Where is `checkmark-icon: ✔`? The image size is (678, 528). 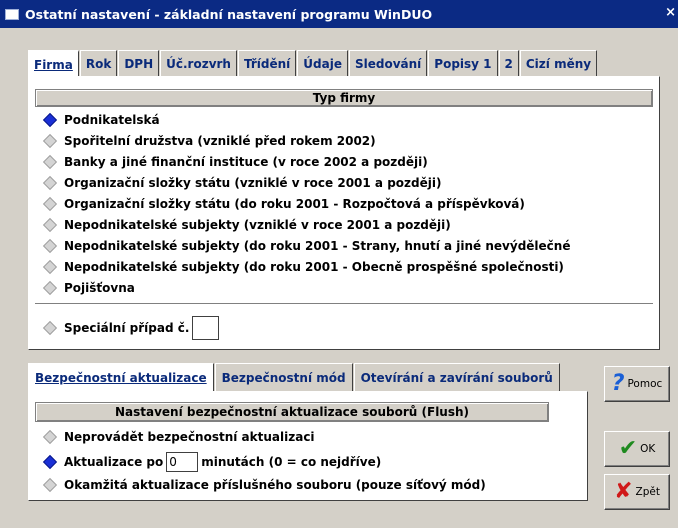 checkmark-icon: ✔ is located at coordinates (628, 448).